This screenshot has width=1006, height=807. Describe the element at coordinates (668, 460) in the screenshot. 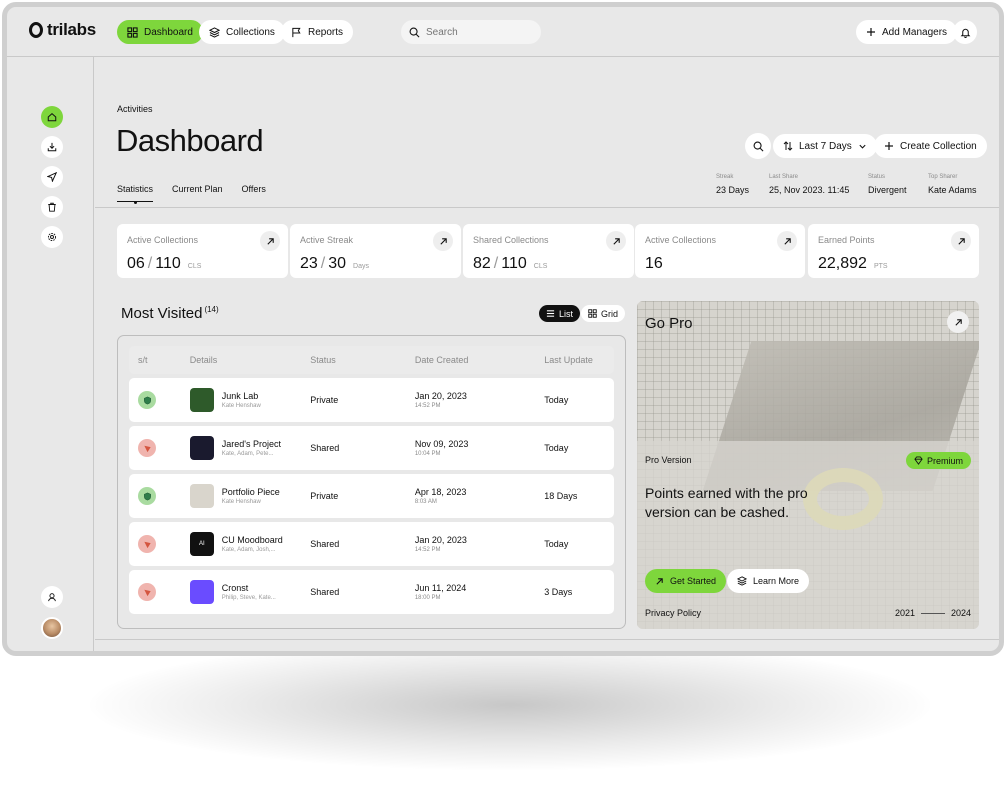

I see `pro-version-label: Pro Version` at that location.